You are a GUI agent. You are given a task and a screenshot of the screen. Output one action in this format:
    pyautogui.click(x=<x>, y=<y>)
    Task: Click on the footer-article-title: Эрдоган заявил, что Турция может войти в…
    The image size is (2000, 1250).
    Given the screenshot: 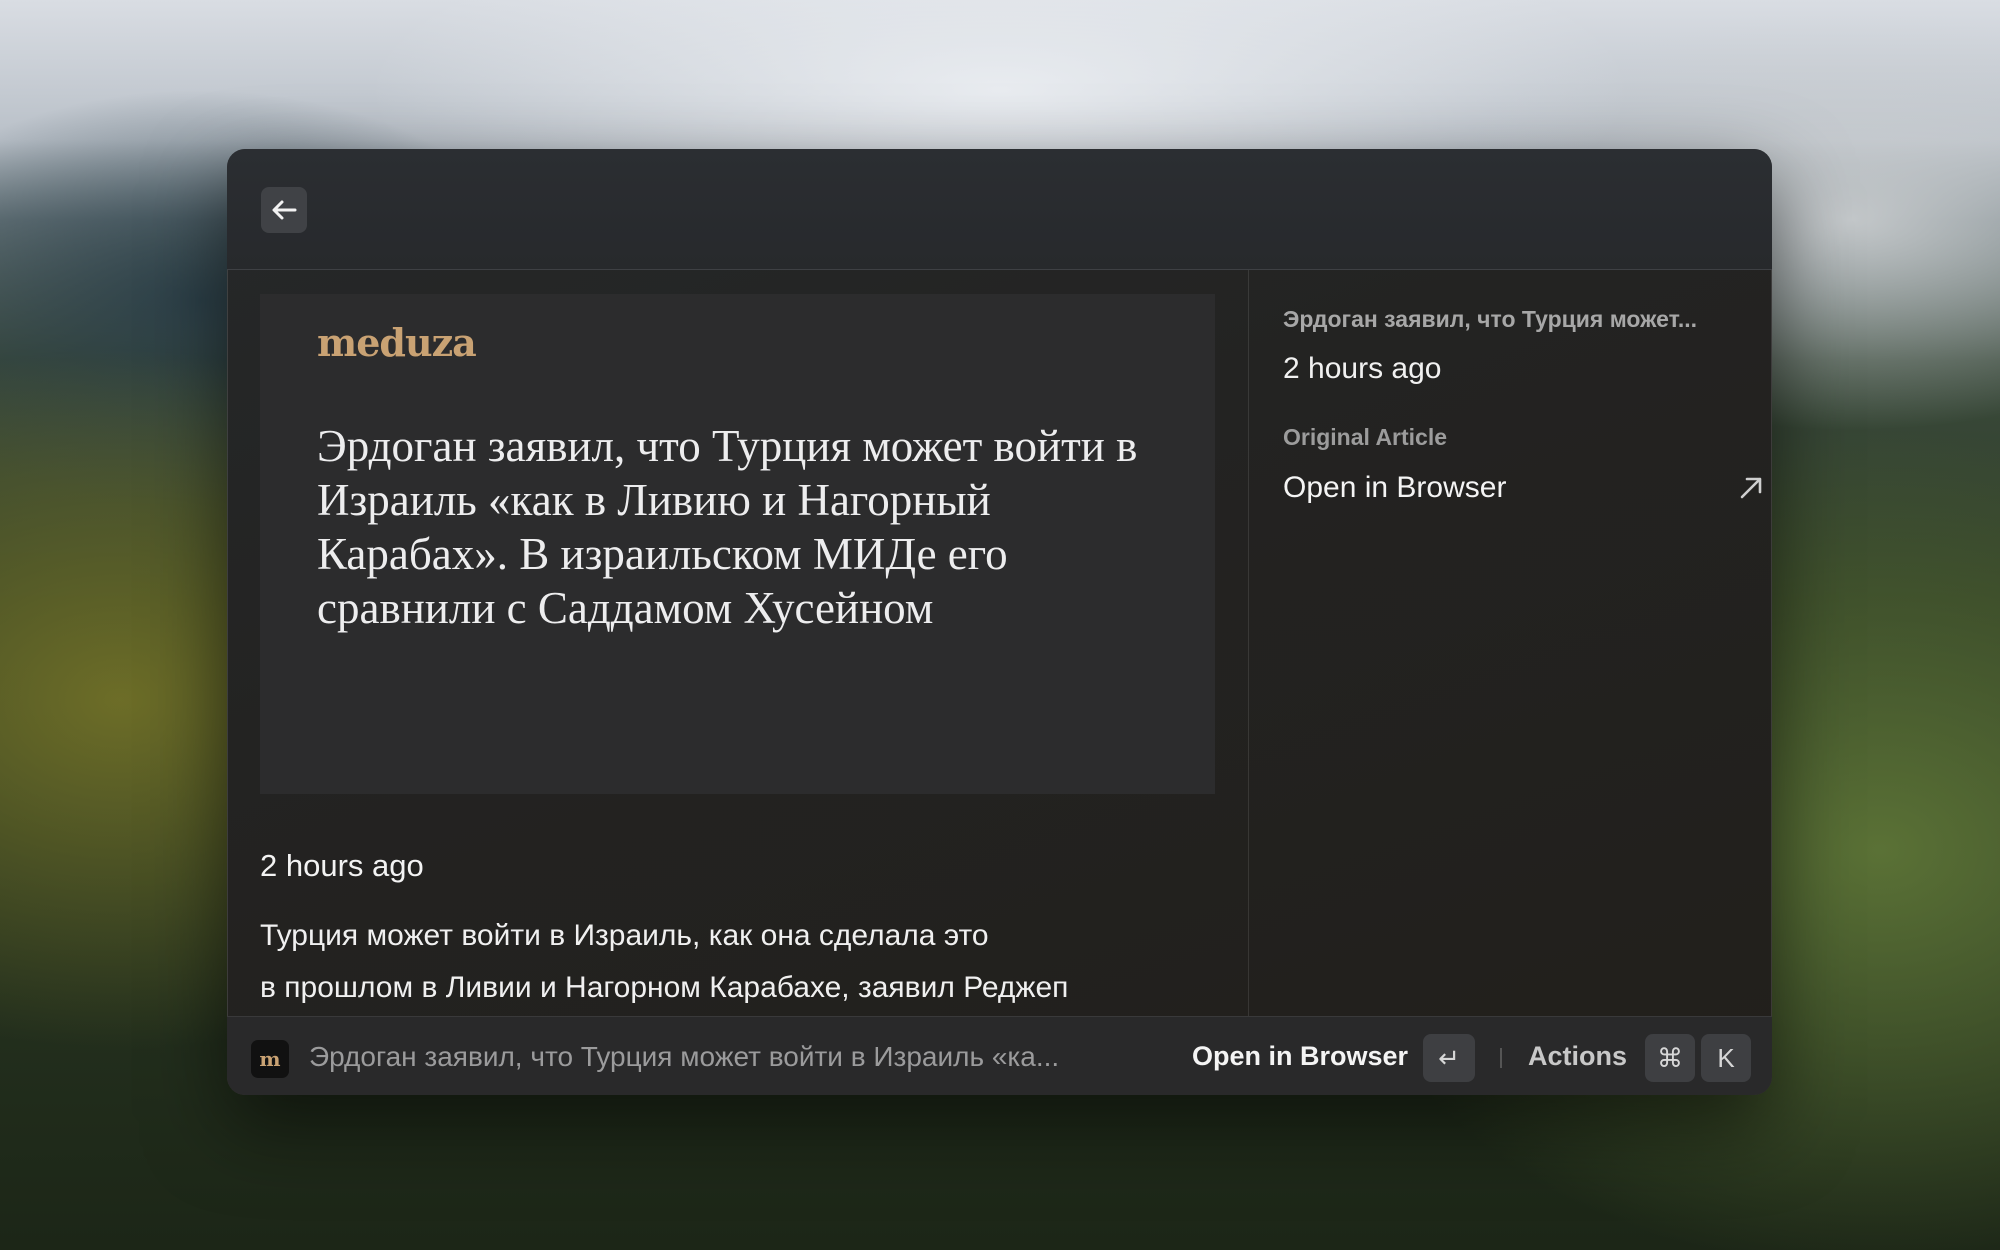 What is the action you would take?
    pyautogui.click(x=684, y=1056)
    